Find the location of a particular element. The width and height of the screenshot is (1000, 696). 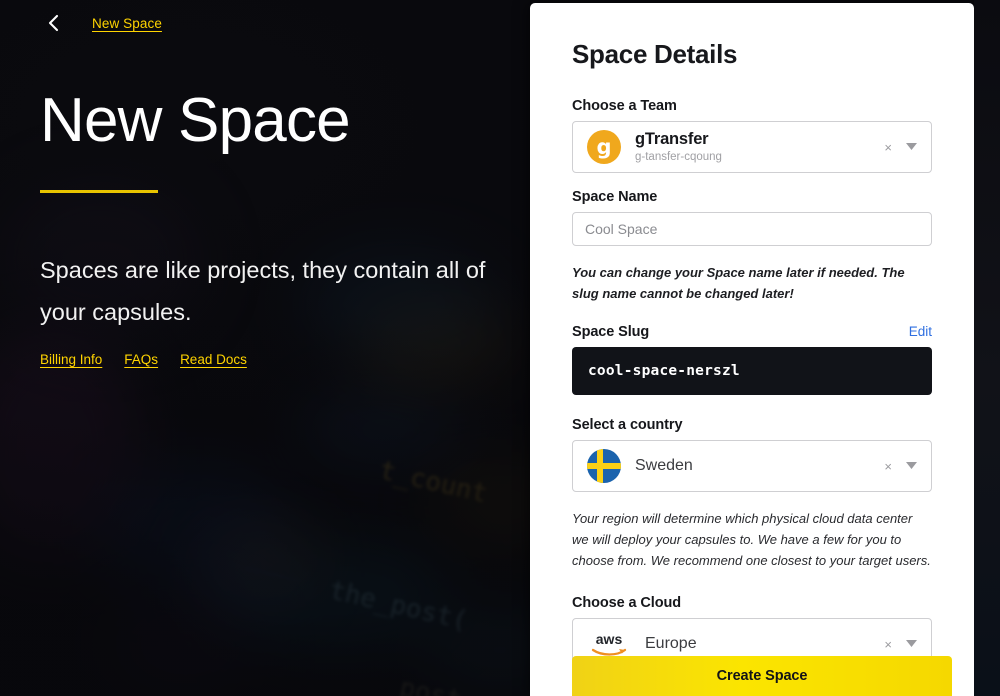

team-select: g gTransfer g-tansfer-cqoung × is located at coordinates (752, 147).